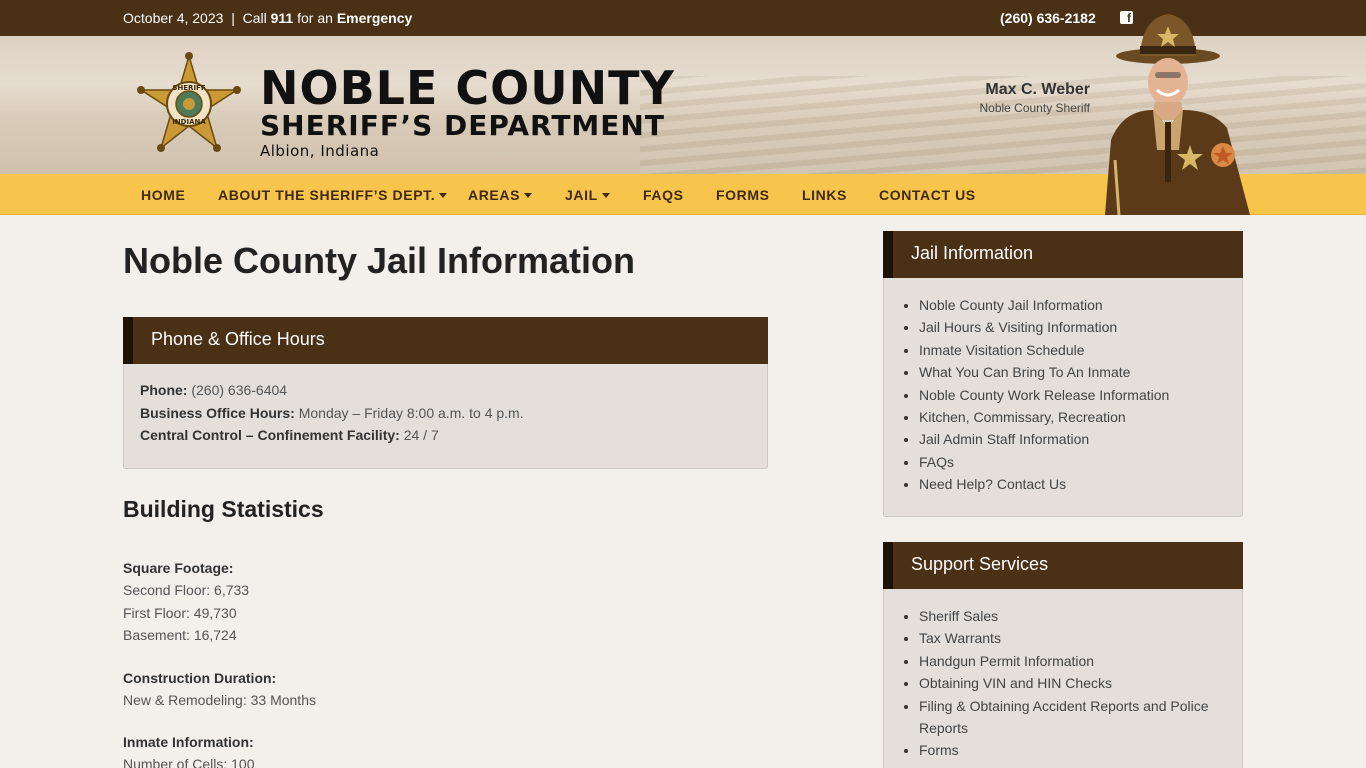  Describe the element at coordinates (1177, 114) in the screenshot. I see `sheriff-portrait` at that location.